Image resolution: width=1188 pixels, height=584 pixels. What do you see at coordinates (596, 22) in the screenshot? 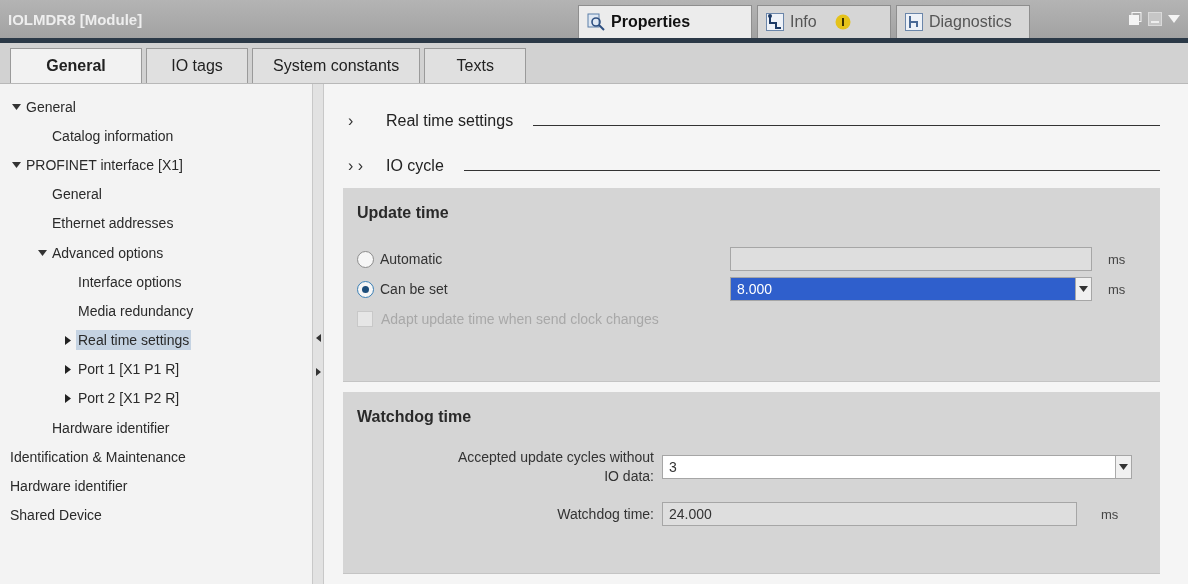
I see `magnifier-icon` at bounding box center [596, 22].